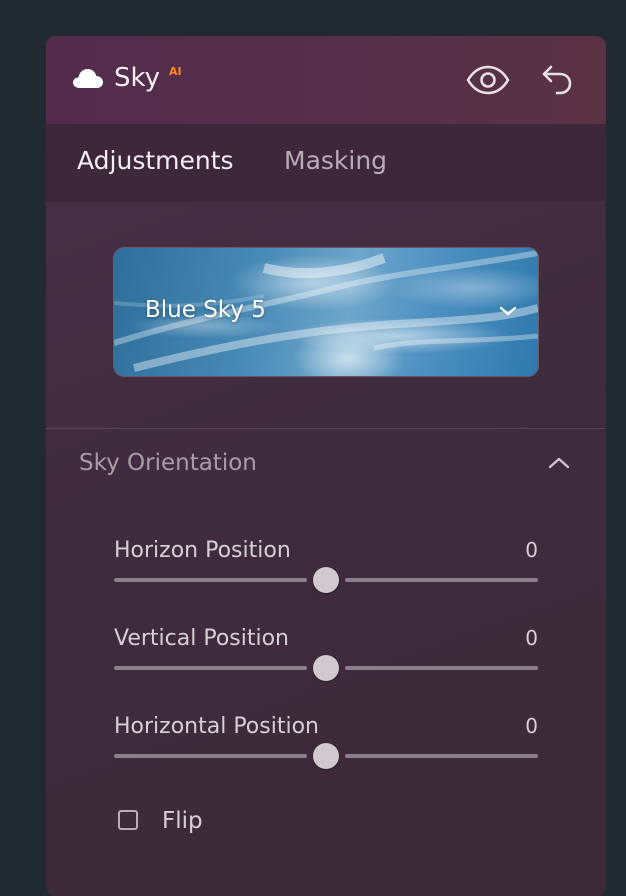  I want to click on sky-preset-label: Blue Sky 5, so click(205, 310).